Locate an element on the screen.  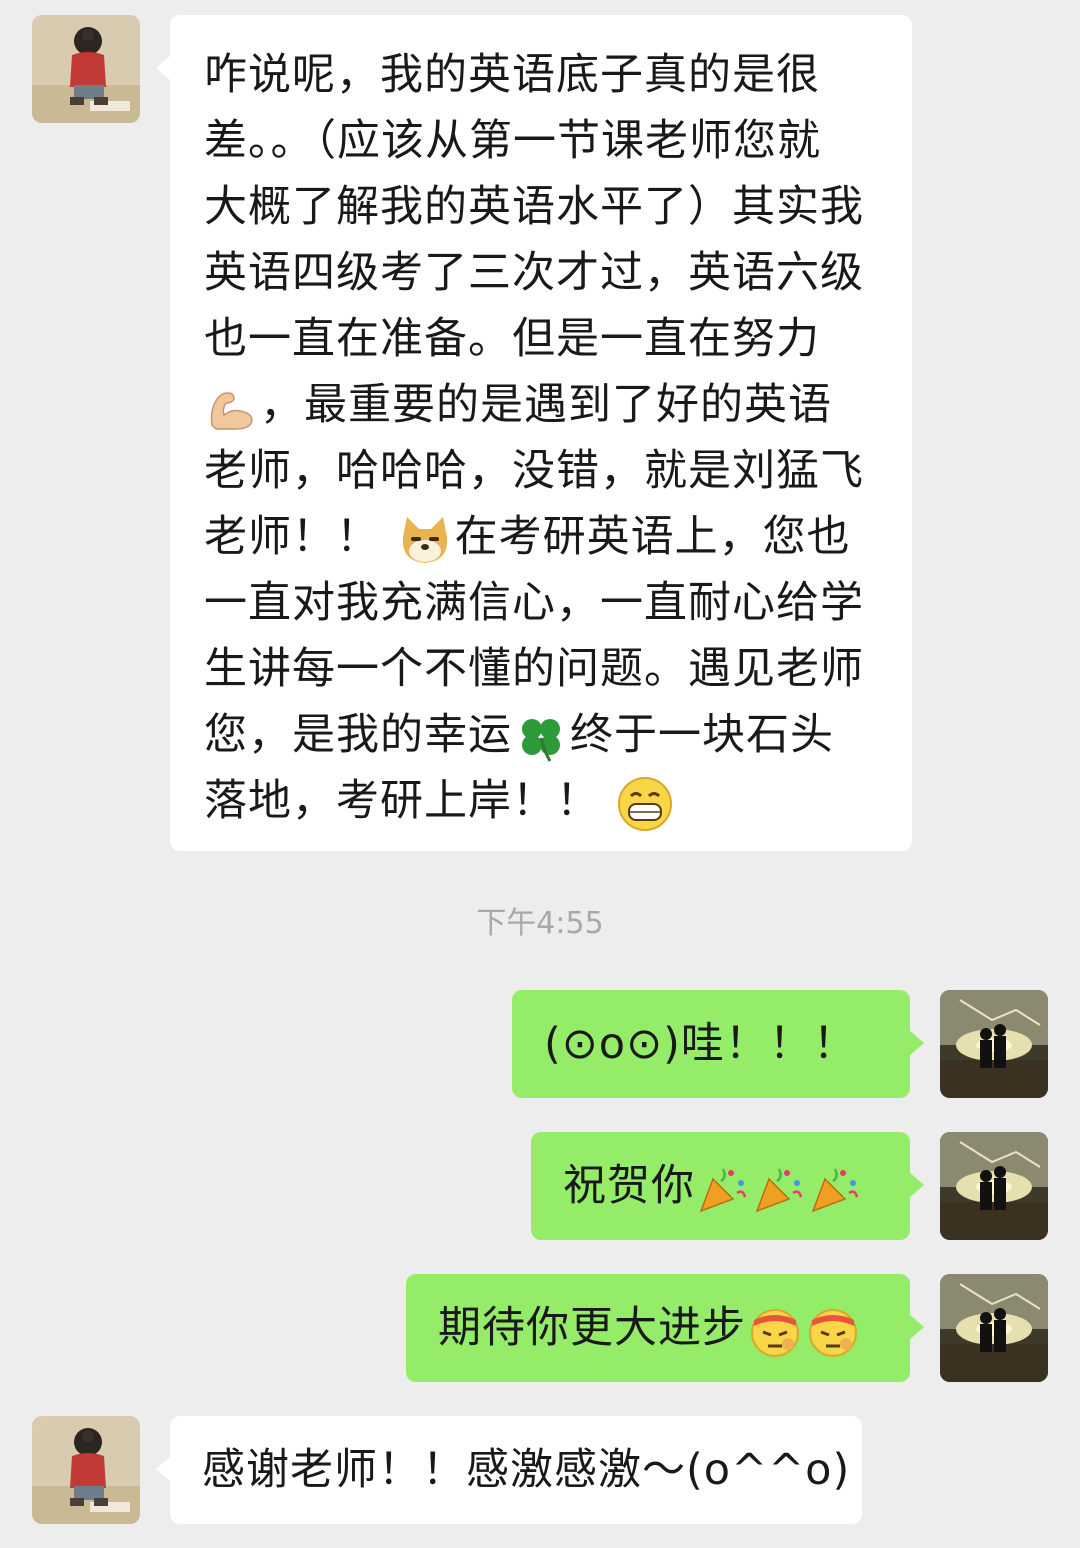
message-text: 您，是我的幸运 is located at coordinates (358, 735).